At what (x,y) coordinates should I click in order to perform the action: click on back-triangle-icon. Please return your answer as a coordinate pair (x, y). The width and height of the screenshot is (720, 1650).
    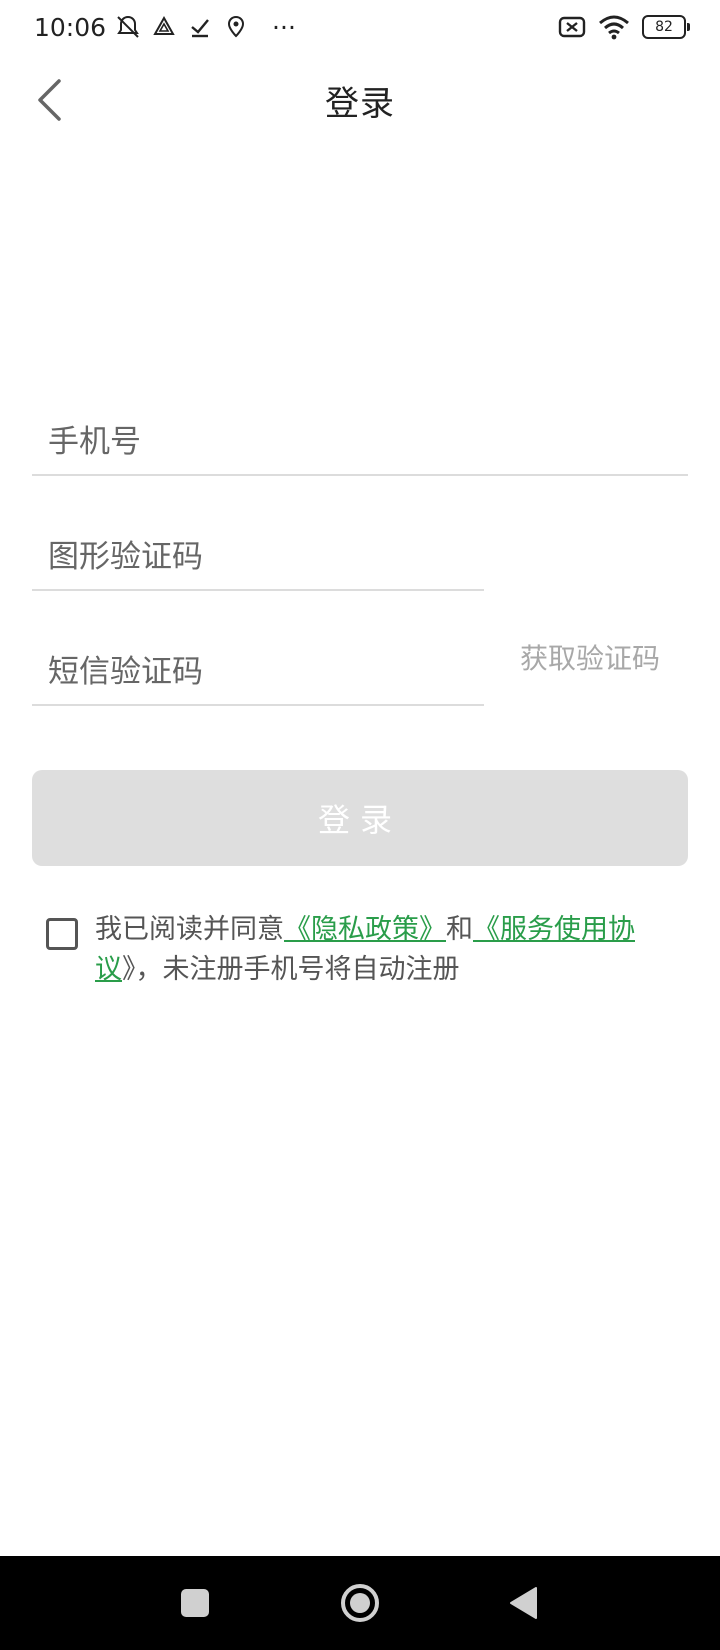
    Looking at the image, I should click on (523, 1603).